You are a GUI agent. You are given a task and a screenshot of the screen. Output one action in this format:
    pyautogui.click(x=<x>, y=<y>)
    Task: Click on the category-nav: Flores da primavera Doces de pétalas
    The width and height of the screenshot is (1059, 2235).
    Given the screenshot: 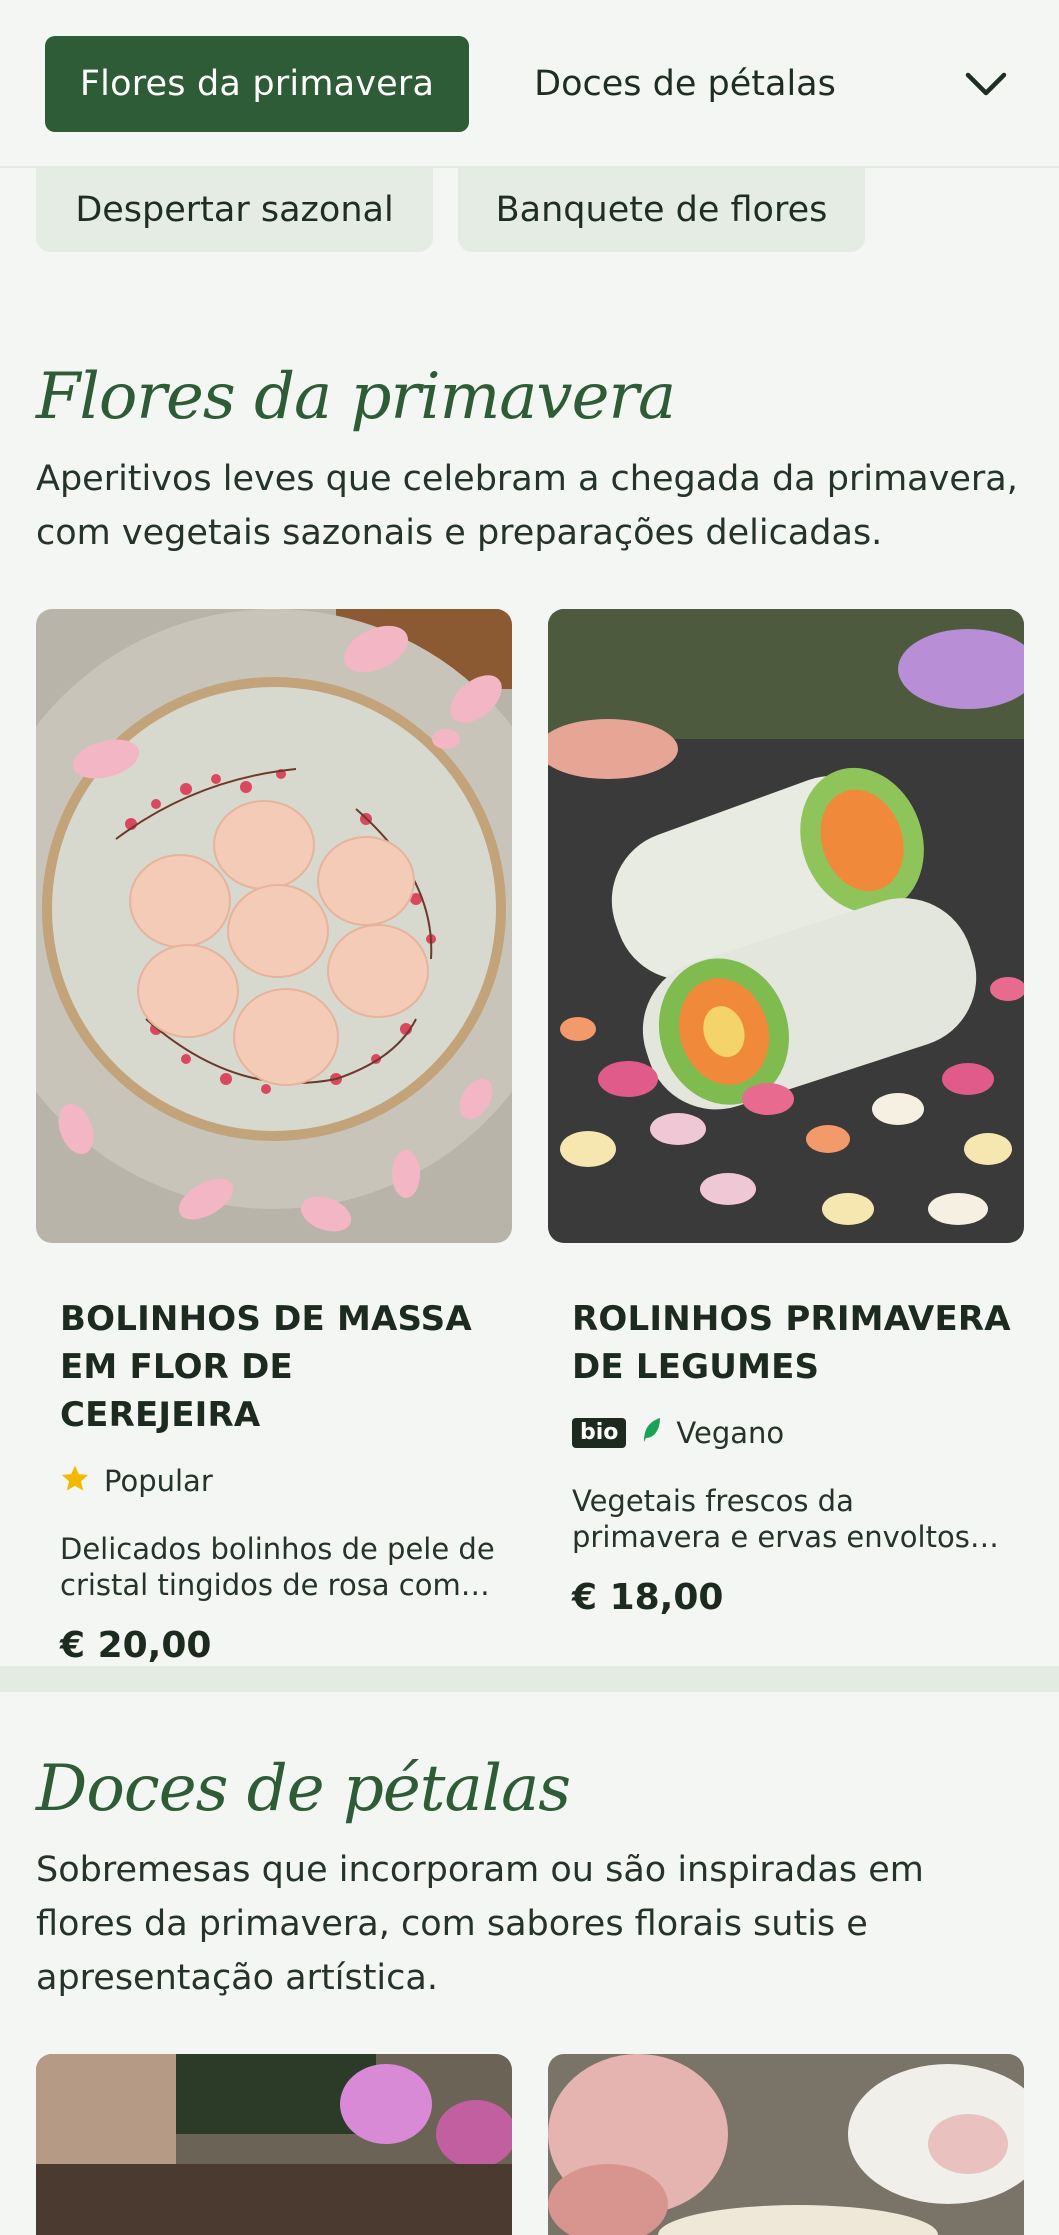 What is the action you would take?
    pyautogui.click(x=529, y=84)
    